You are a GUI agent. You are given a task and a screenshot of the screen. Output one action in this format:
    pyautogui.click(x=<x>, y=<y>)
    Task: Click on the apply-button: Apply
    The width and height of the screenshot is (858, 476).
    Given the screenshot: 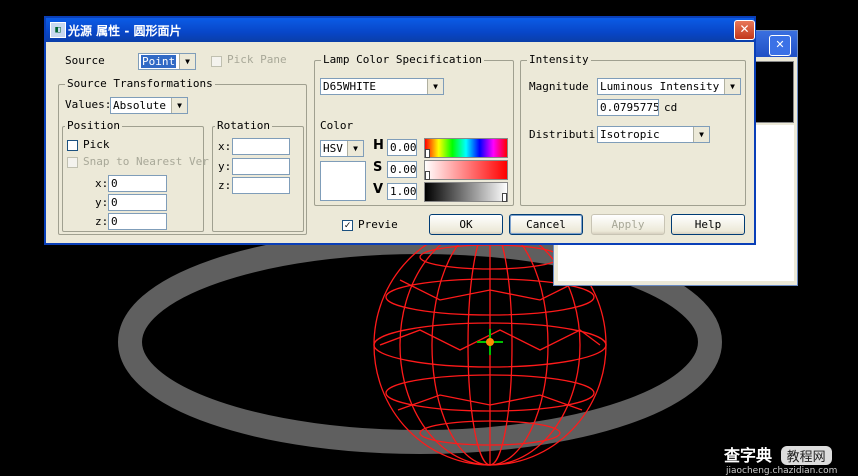 What is the action you would take?
    pyautogui.click(x=628, y=224)
    